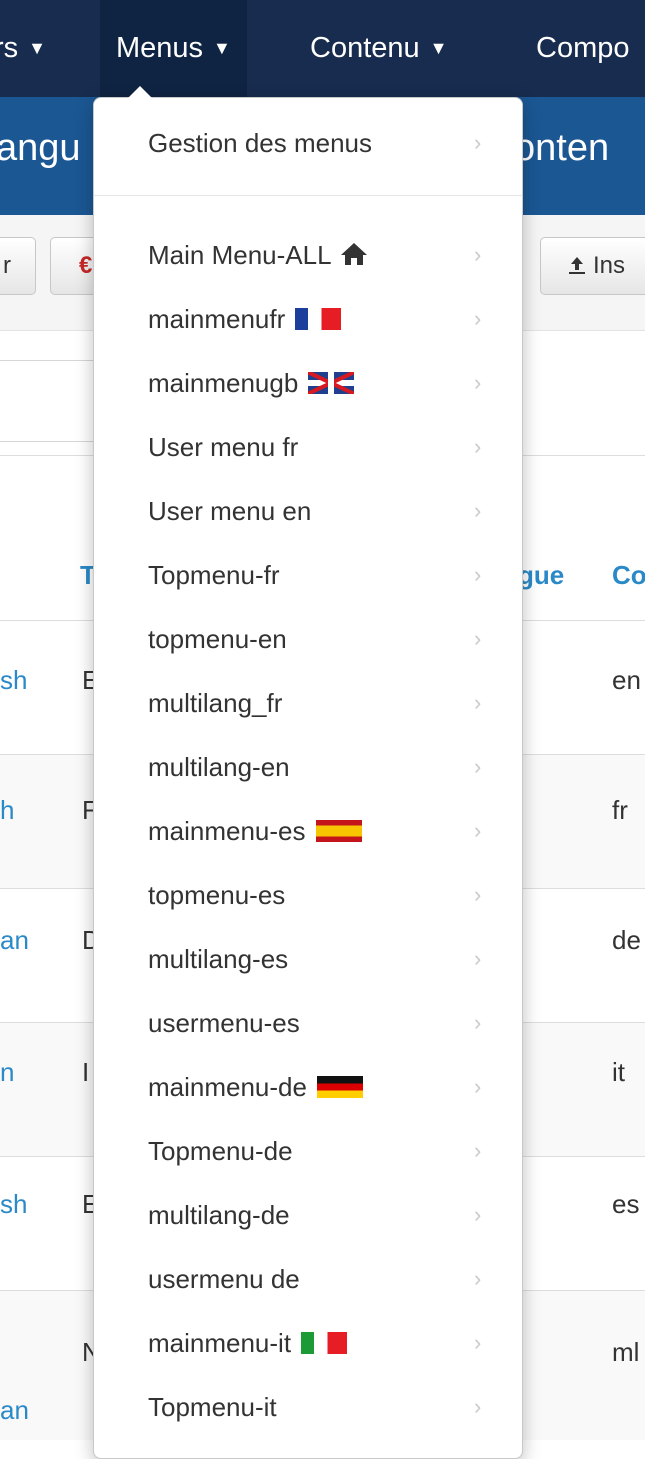  I want to click on row-code: ml, so click(626, 1352).